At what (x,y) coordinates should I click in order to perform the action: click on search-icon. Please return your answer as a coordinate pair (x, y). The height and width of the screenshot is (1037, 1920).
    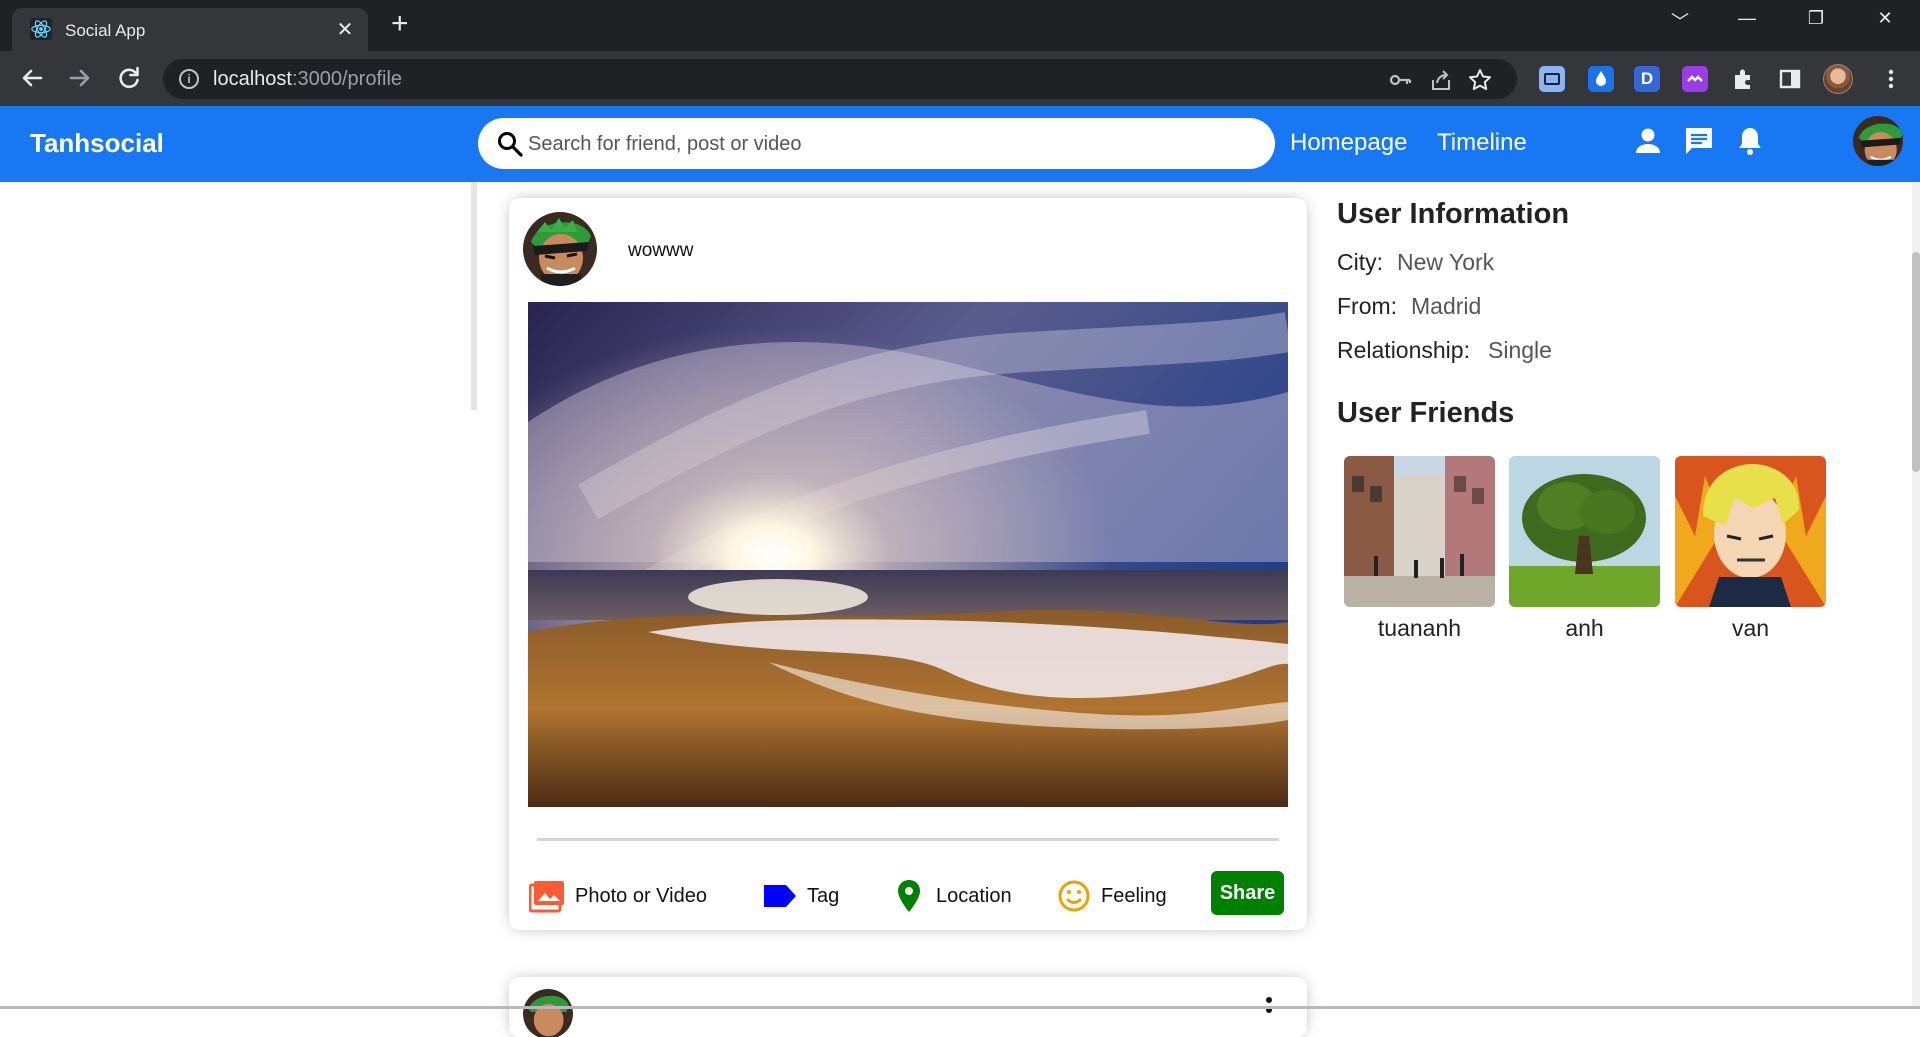
    Looking at the image, I should click on (510, 144).